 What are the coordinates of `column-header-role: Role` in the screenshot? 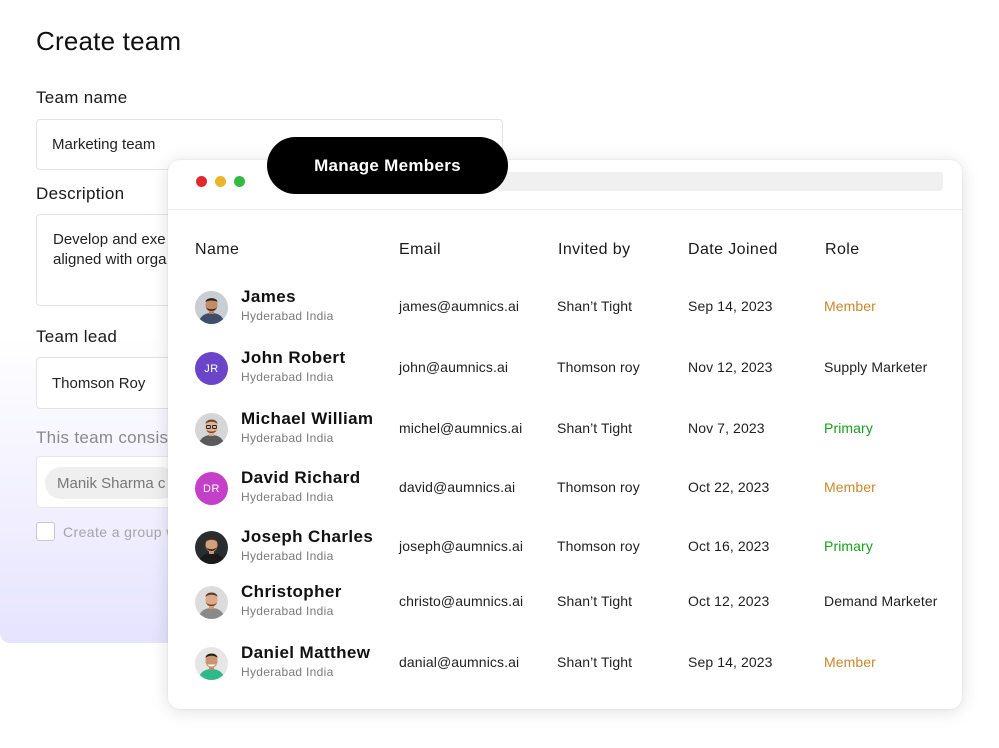 It's located at (842, 249).